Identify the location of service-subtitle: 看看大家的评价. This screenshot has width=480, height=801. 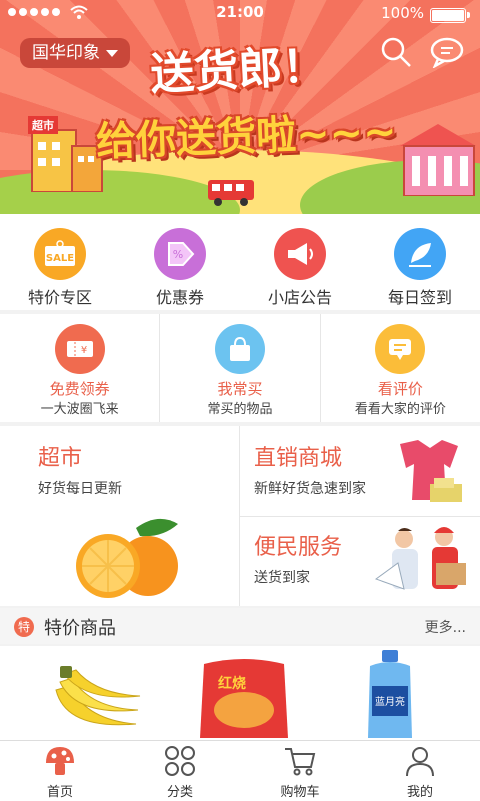
(400, 409).